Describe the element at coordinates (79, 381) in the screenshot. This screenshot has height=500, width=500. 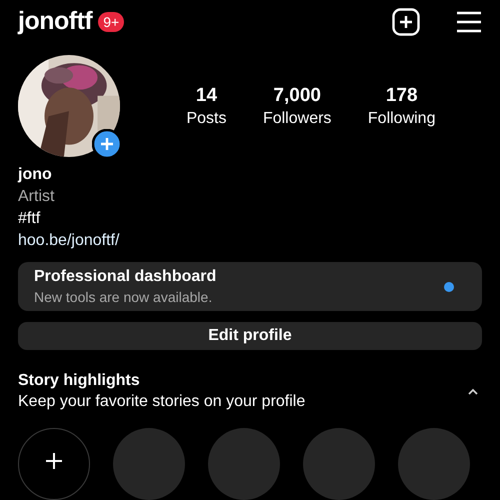
I see `highlights-title: Story highlights` at that location.